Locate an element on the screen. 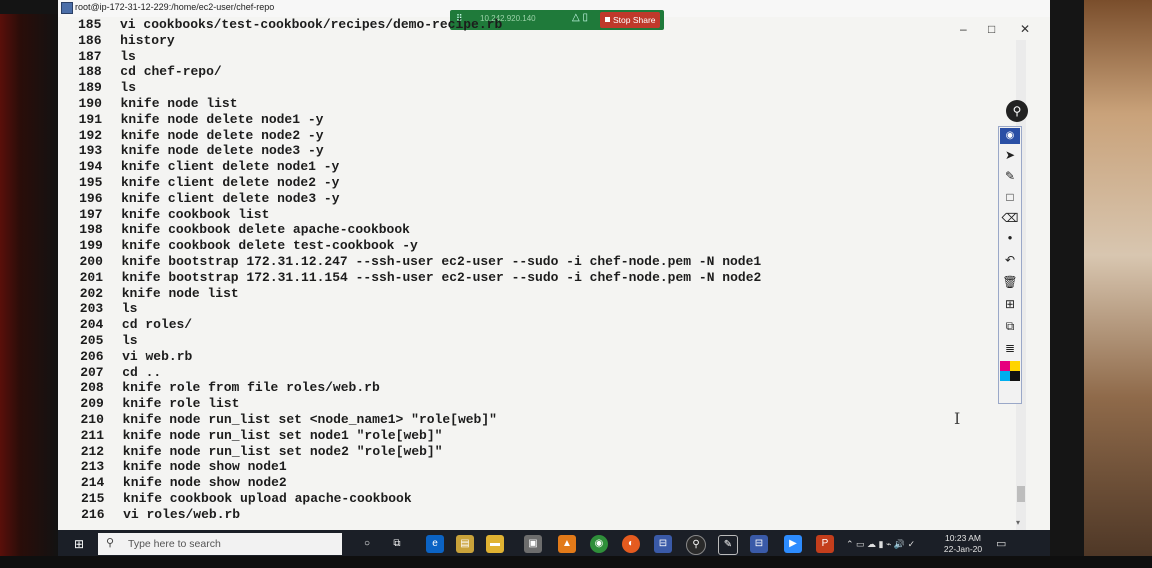 The height and width of the screenshot is (568, 1152). cortana-icon: ○ is located at coordinates (367, 544).